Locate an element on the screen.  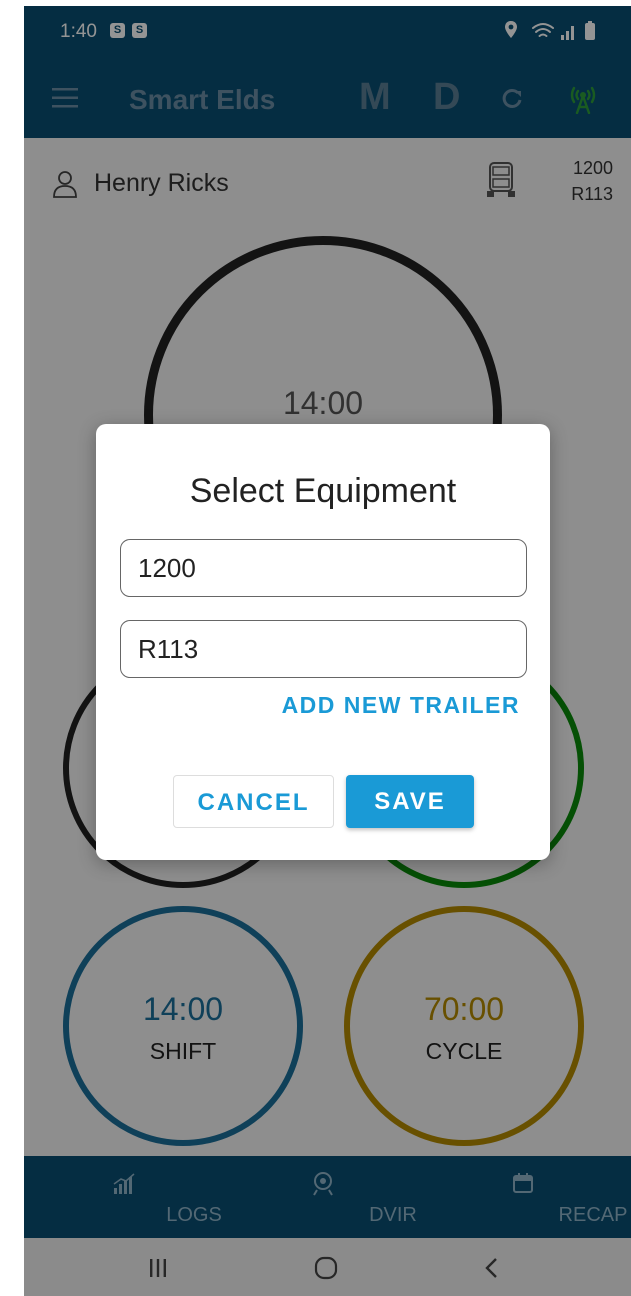
cancel-button: CANCEL is located at coordinates (253, 801).